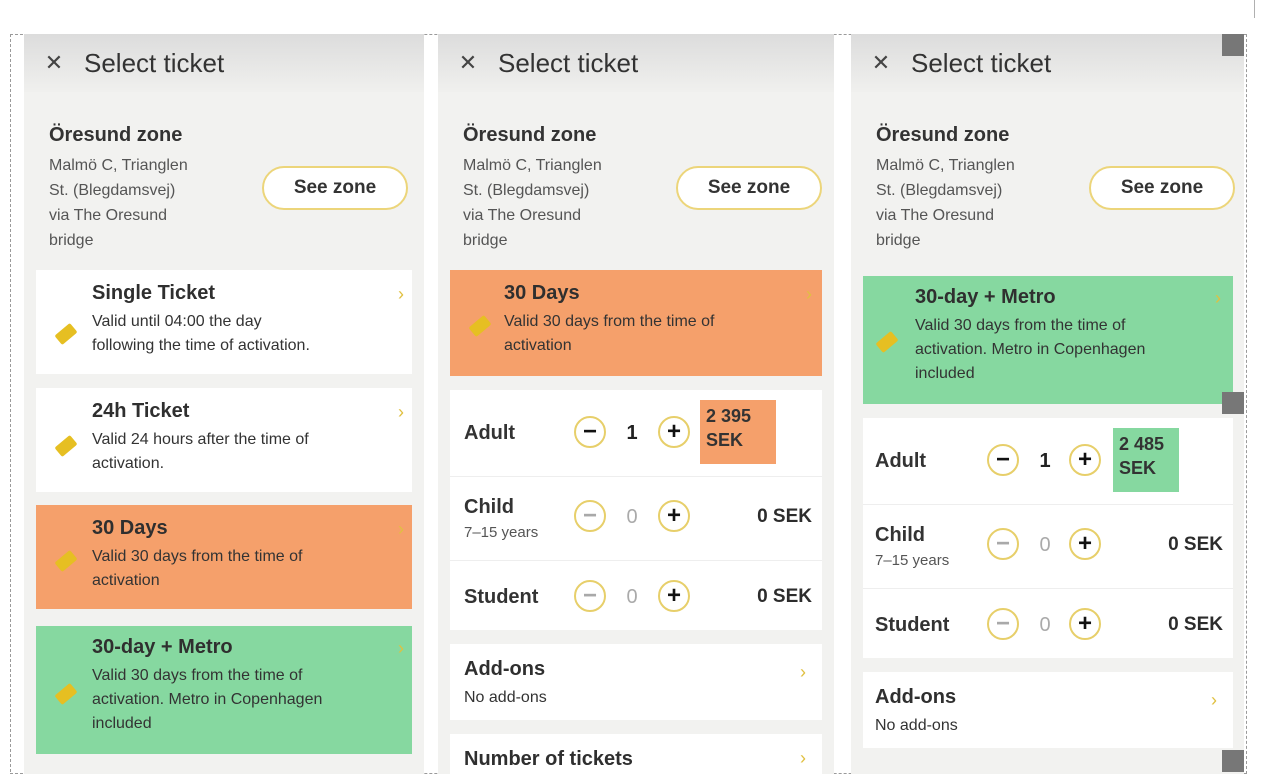 The height and width of the screenshot is (780, 1263). What do you see at coordinates (1195, 544) in the screenshot?
I see `child-price: 0 SEK` at bounding box center [1195, 544].